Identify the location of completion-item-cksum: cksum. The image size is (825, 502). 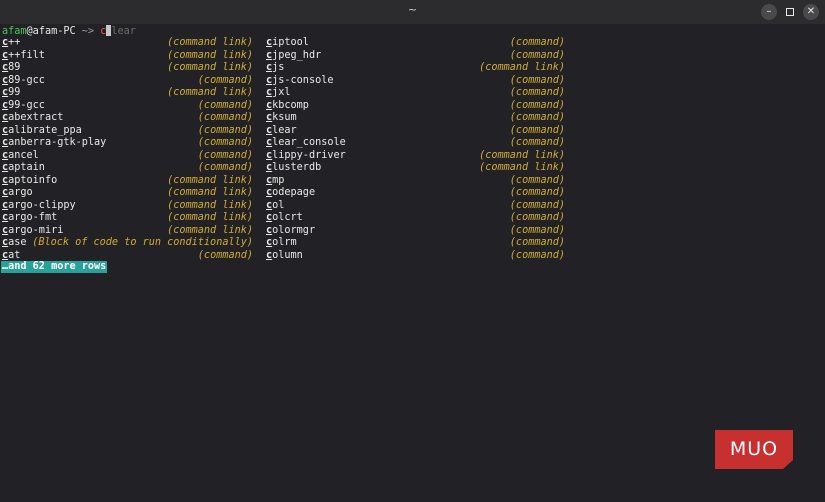
(281, 118).